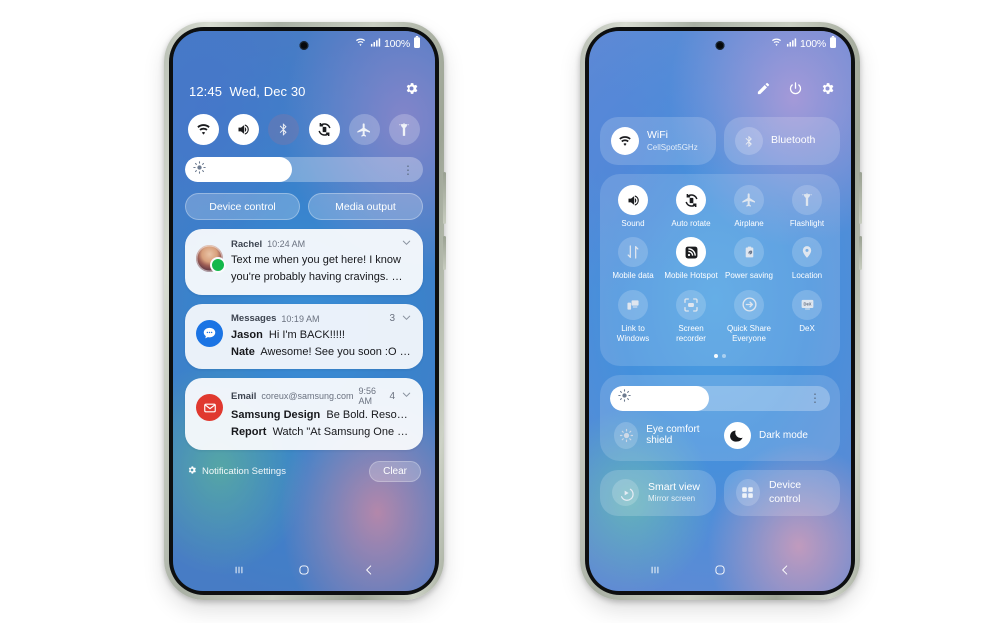 The image size is (1000, 623). Describe the element at coordinates (633, 211) in the screenshot. I see `tile-sound: Sound` at that location.